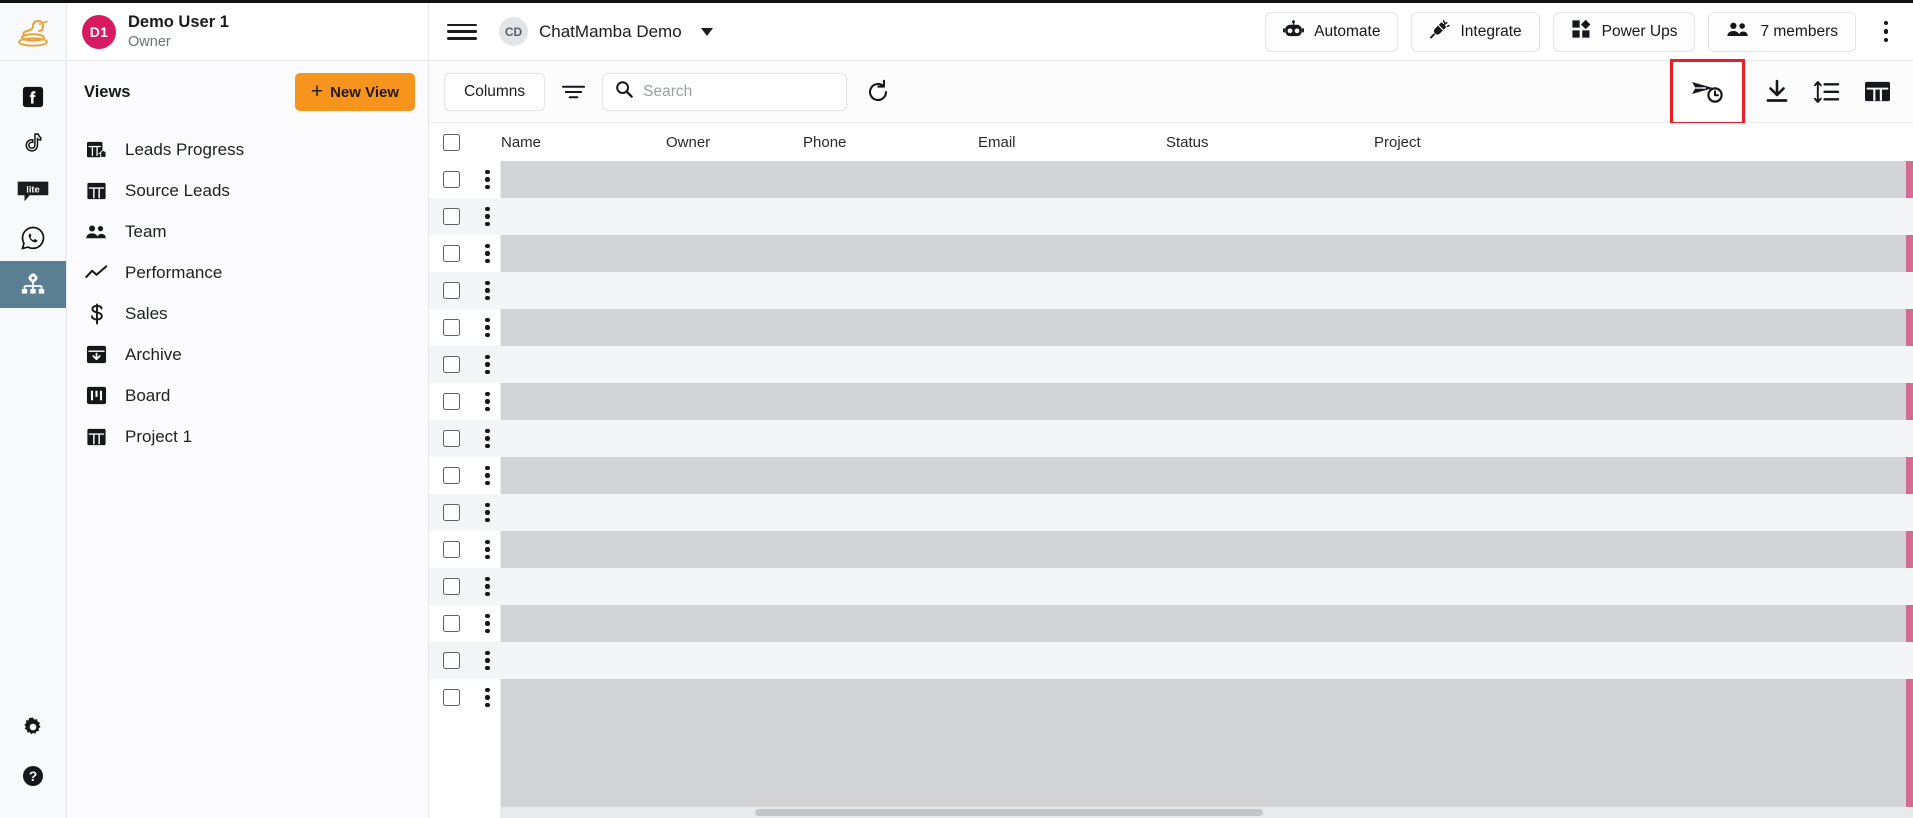 Image resolution: width=1913 pixels, height=818 pixels. Describe the element at coordinates (462, 32) in the screenshot. I see `hamburger-icon` at that location.